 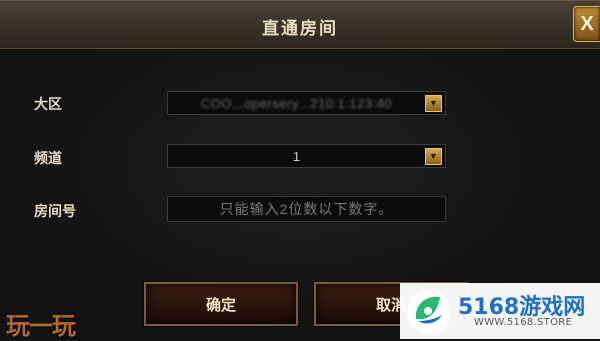 I want to click on region-select: COO...opersery...210:1:123:40 ▼, so click(x=306, y=103).